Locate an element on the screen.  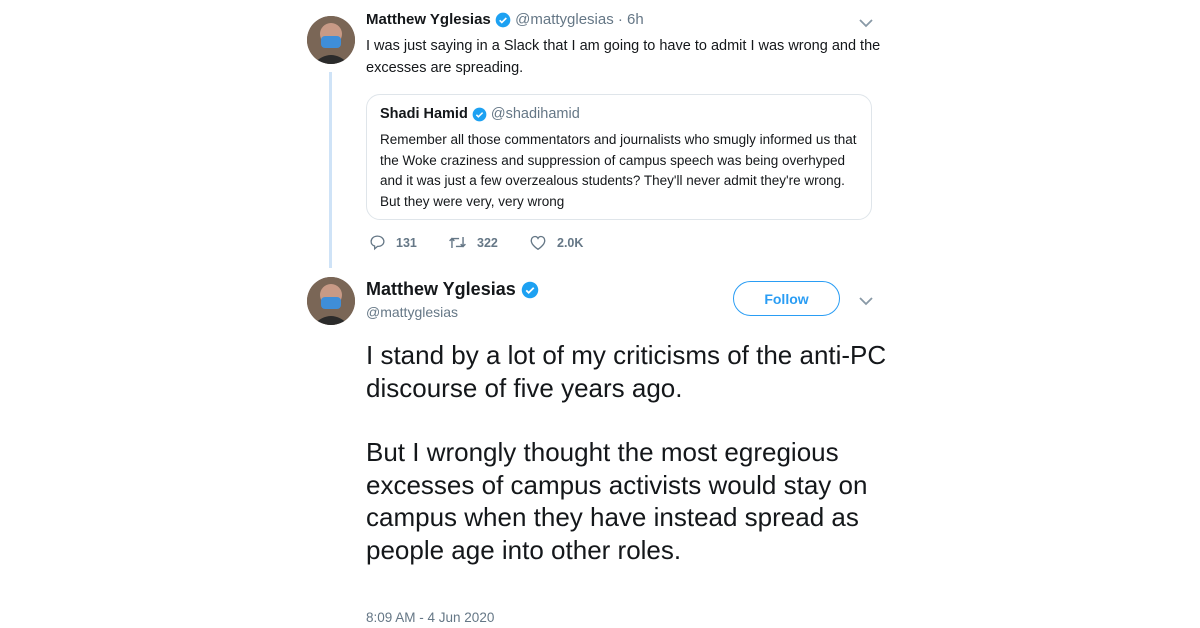
tweet-header: Matthew Yglesias @mattyglesias · 6h is located at coordinates (505, 19).